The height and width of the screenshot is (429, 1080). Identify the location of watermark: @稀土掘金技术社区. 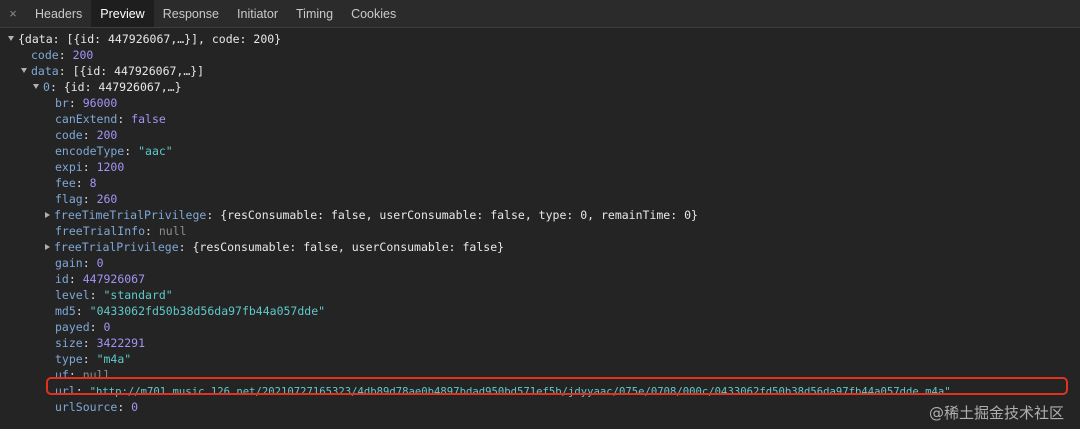
(996, 413).